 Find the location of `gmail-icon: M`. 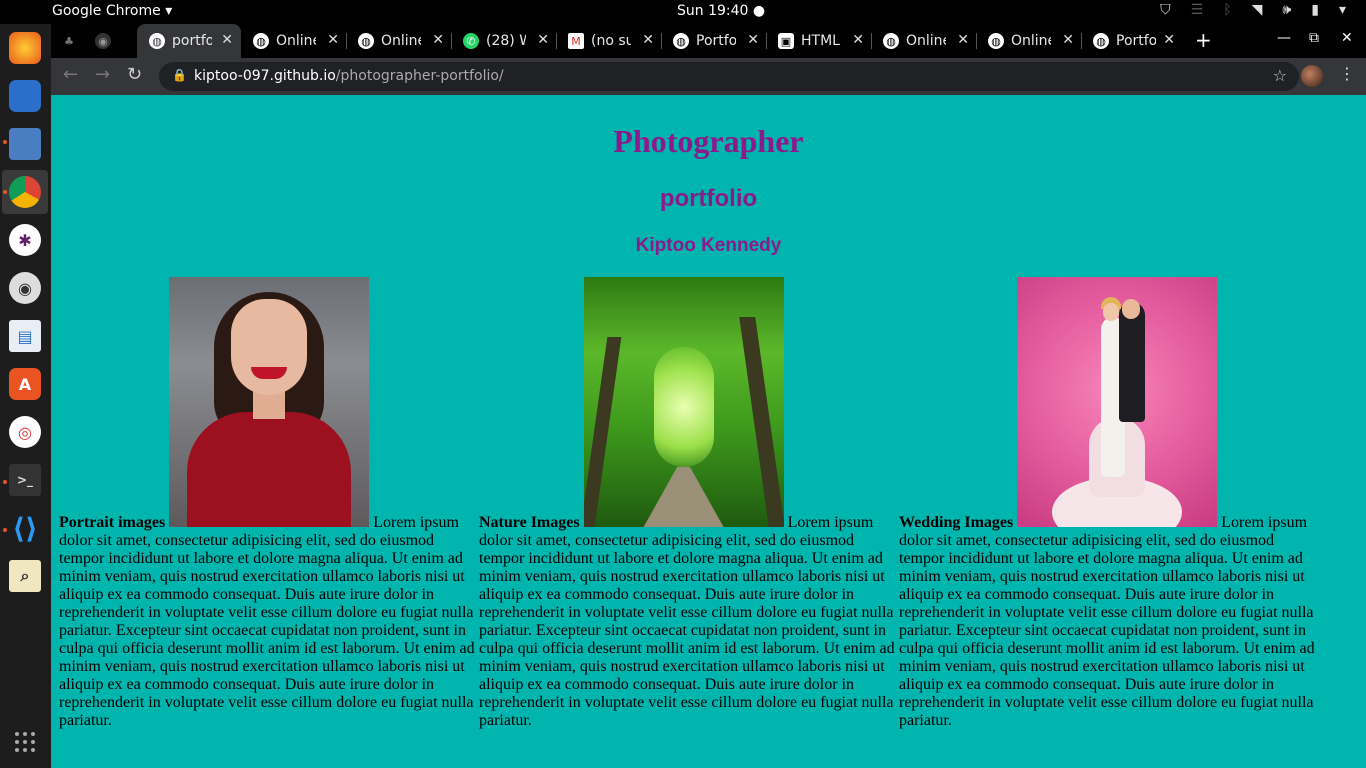

gmail-icon: M is located at coordinates (576, 41).